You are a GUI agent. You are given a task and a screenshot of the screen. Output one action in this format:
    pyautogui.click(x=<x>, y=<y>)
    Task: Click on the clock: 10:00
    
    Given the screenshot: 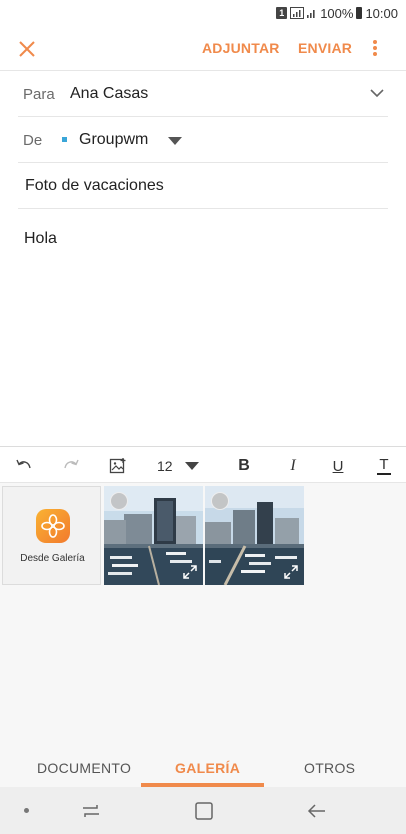 What is the action you would take?
    pyautogui.click(x=381, y=13)
    